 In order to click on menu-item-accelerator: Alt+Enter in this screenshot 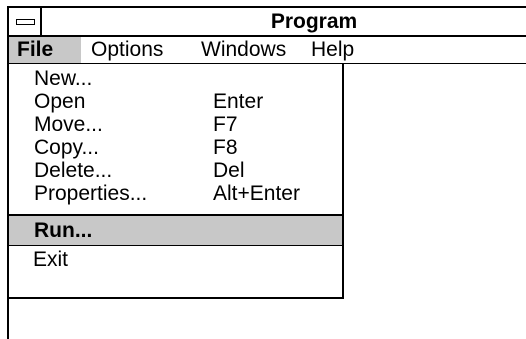, I will do `click(256, 193)`.